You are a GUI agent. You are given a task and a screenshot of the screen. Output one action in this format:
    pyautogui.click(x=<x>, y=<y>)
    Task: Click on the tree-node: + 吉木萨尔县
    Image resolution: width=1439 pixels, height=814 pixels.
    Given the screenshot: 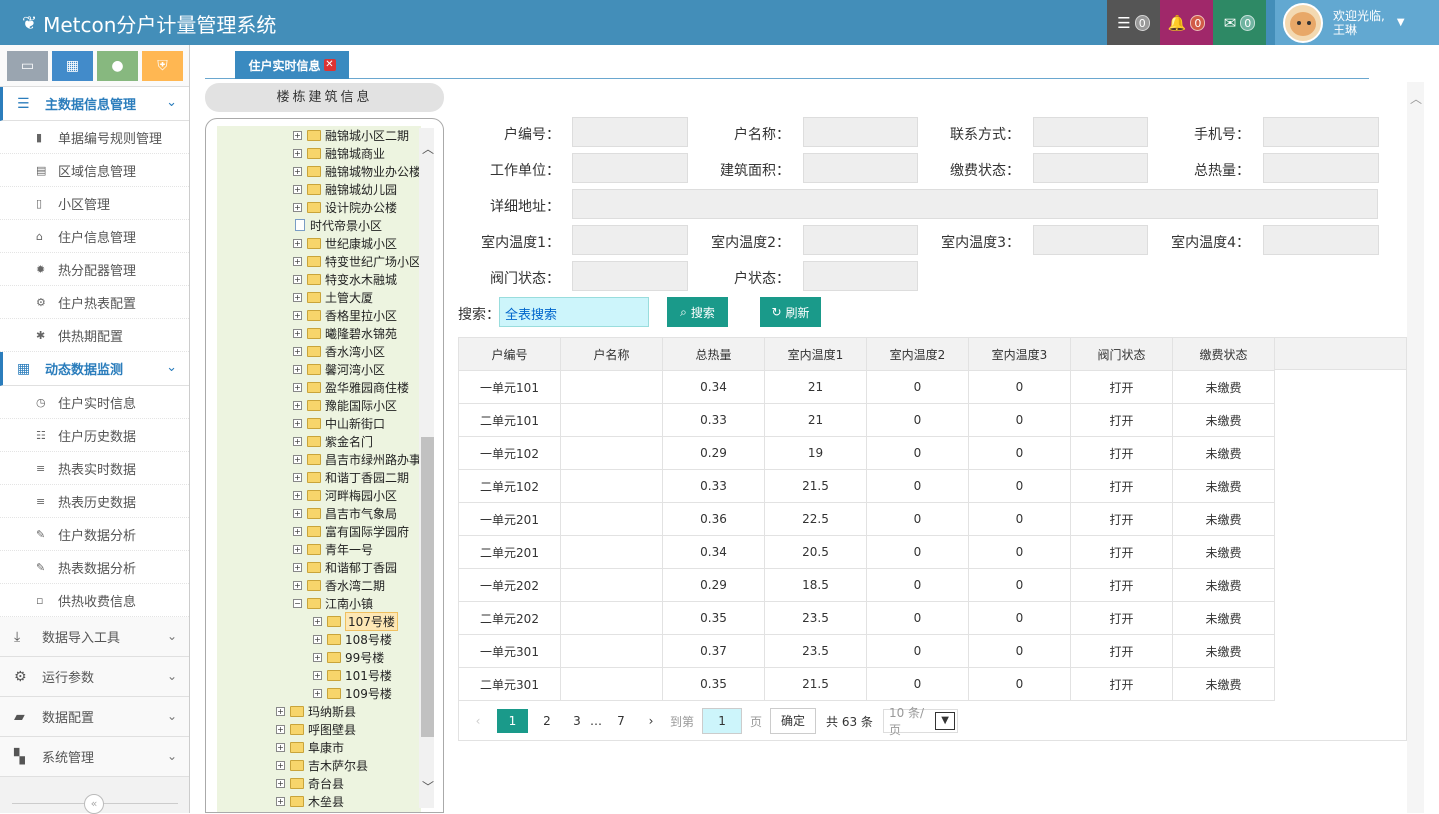 What is the action you would take?
    pyautogui.click(x=322, y=765)
    